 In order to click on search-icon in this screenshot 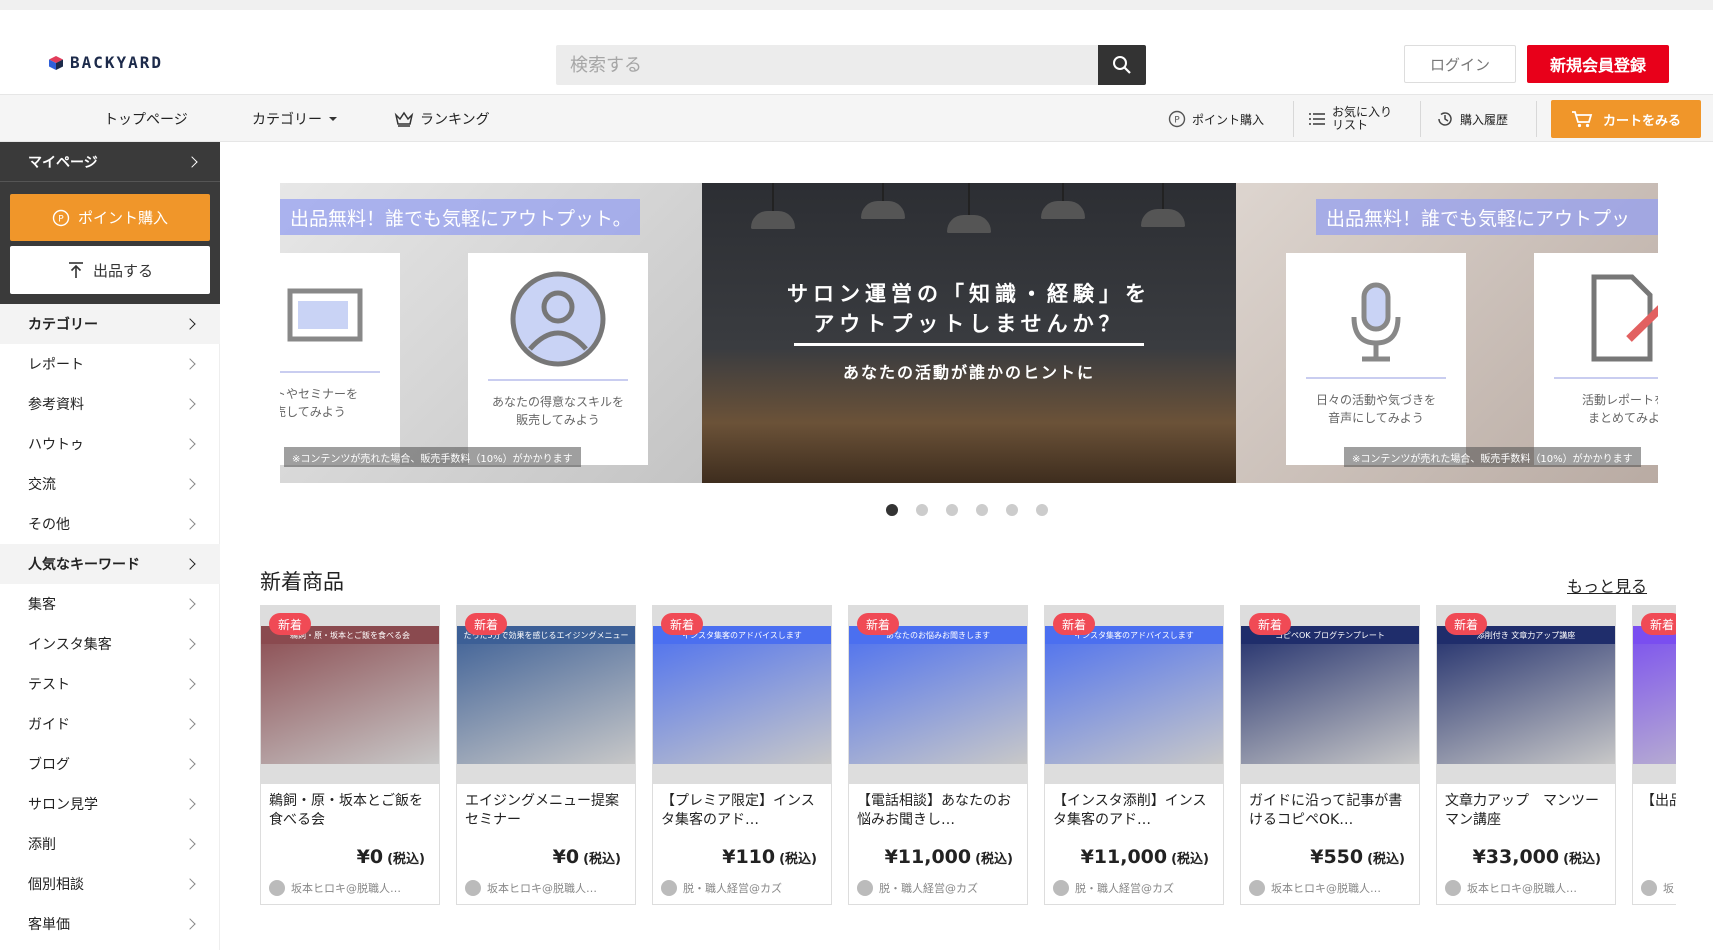, I will do `click(1122, 65)`.